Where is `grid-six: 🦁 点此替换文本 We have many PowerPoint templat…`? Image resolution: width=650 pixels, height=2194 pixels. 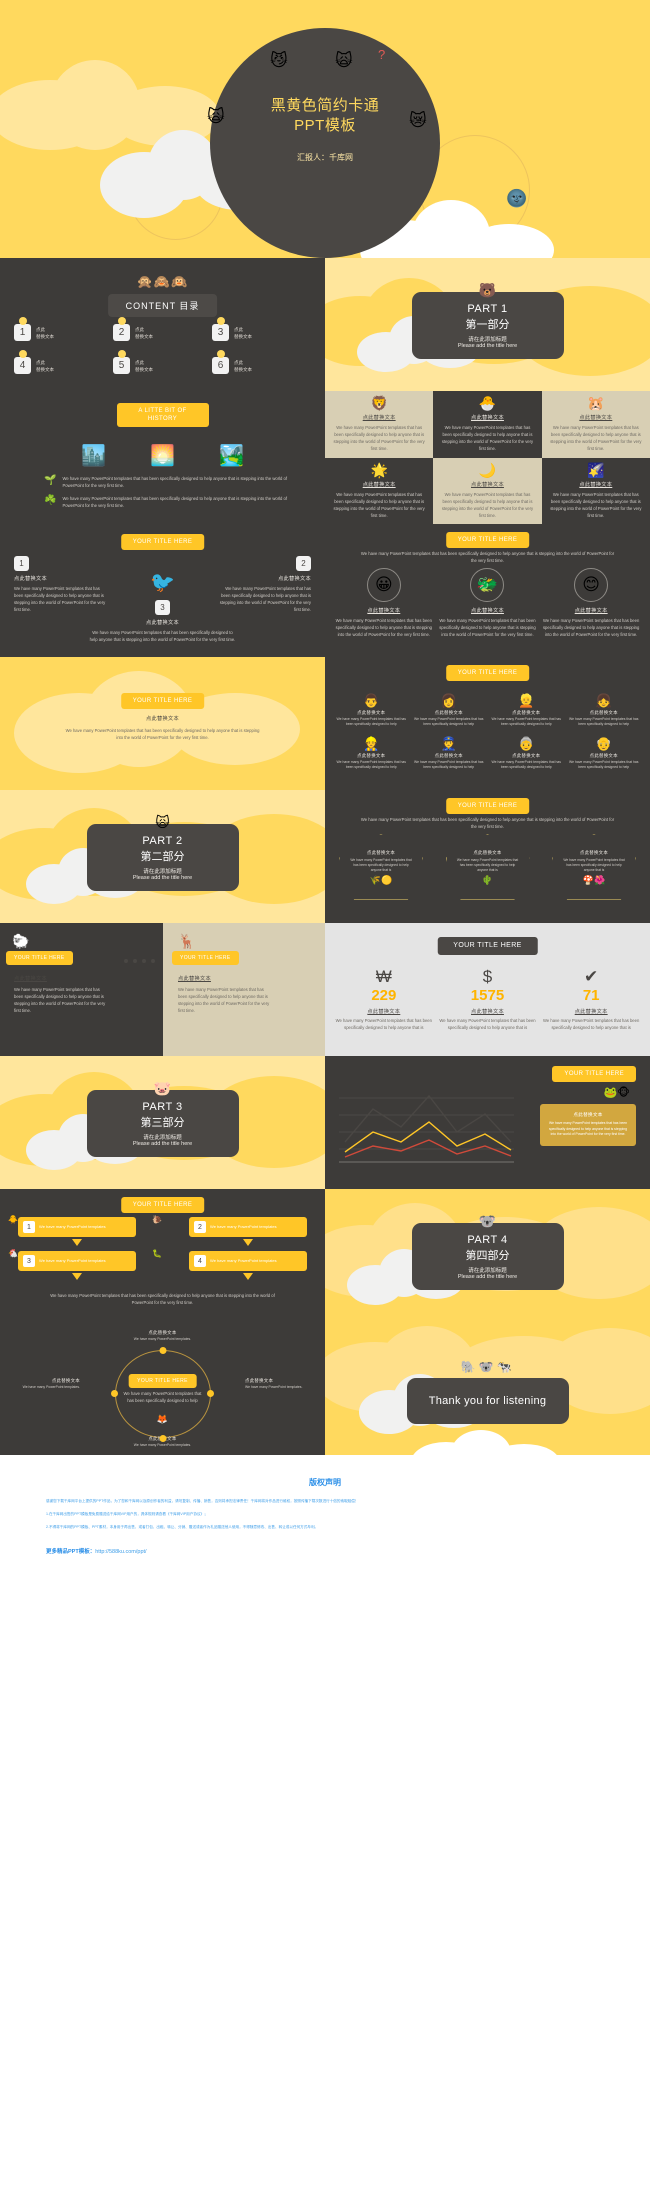
grid-six: 🦁 点此替换文本 We have many PowerPoint templat… is located at coordinates (487, 457).